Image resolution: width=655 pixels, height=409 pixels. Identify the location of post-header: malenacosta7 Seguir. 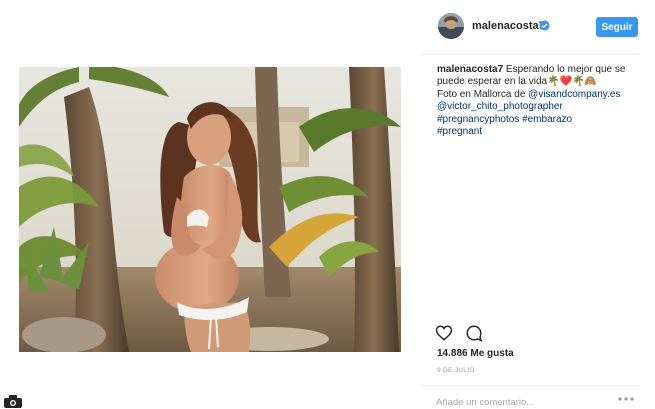
(530, 27).